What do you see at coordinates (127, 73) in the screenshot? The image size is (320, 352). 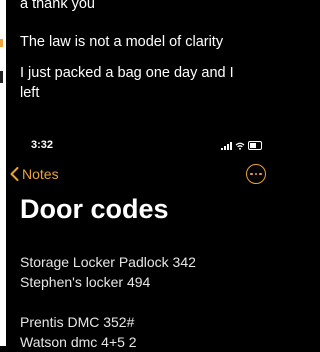 I see `background-note-line: I just packed a bag one day and I` at bounding box center [127, 73].